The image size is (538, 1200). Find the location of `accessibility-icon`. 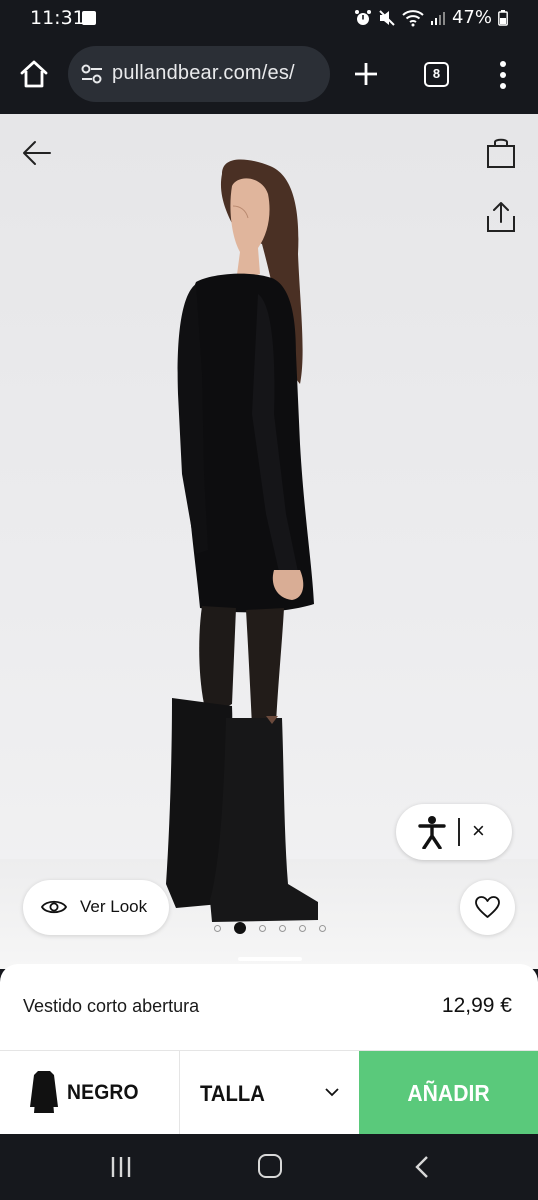

accessibility-icon is located at coordinates (432, 832).